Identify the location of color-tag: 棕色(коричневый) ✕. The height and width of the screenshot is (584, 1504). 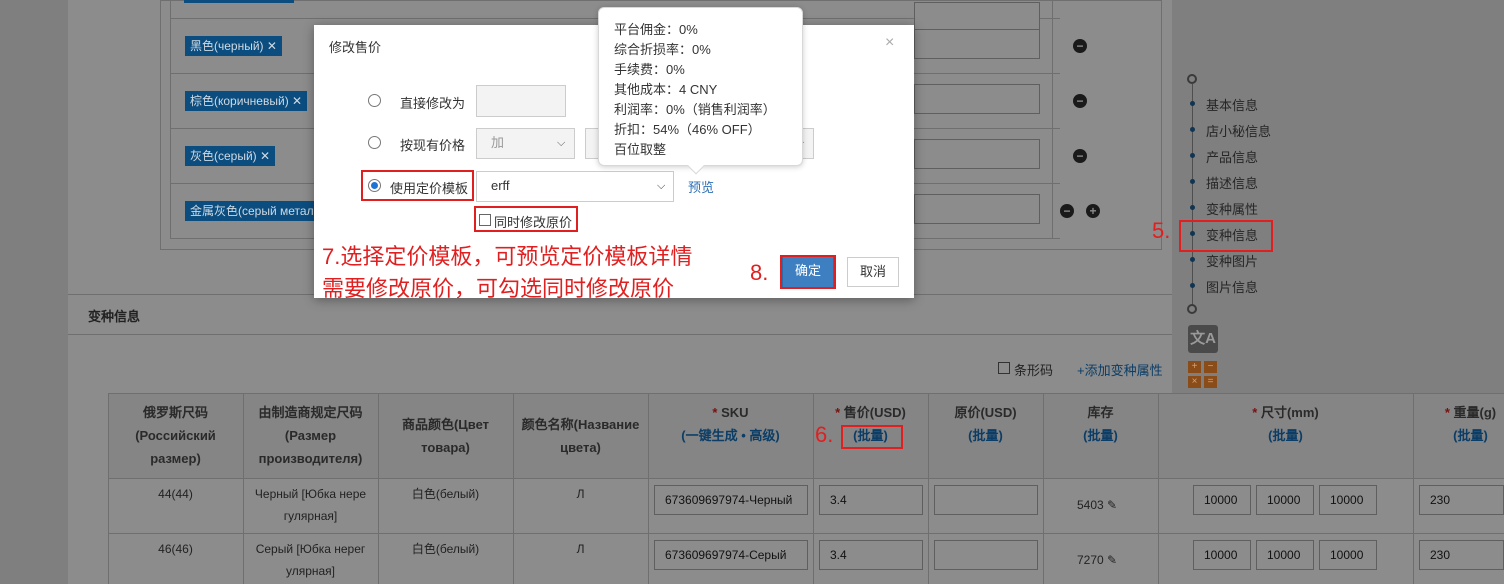
(246, 101).